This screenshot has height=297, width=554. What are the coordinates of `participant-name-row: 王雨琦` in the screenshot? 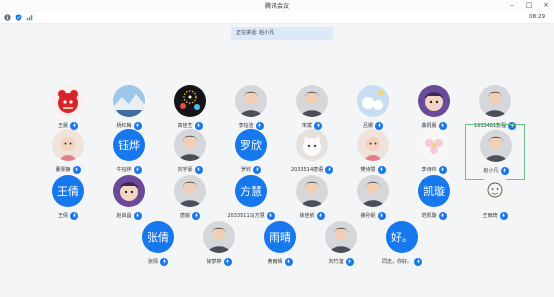 It's located at (495, 215).